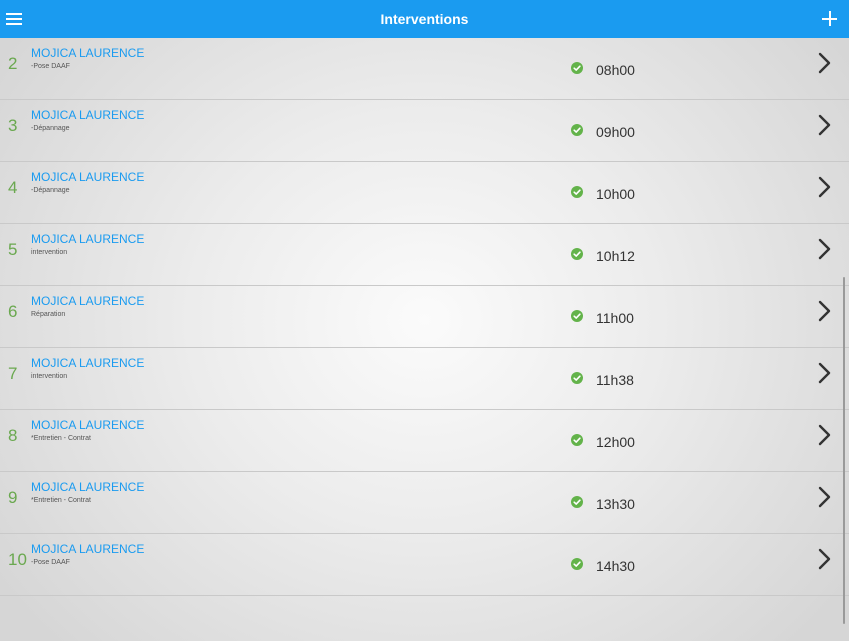  I want to click on row-number: 4, so click(13, 187).